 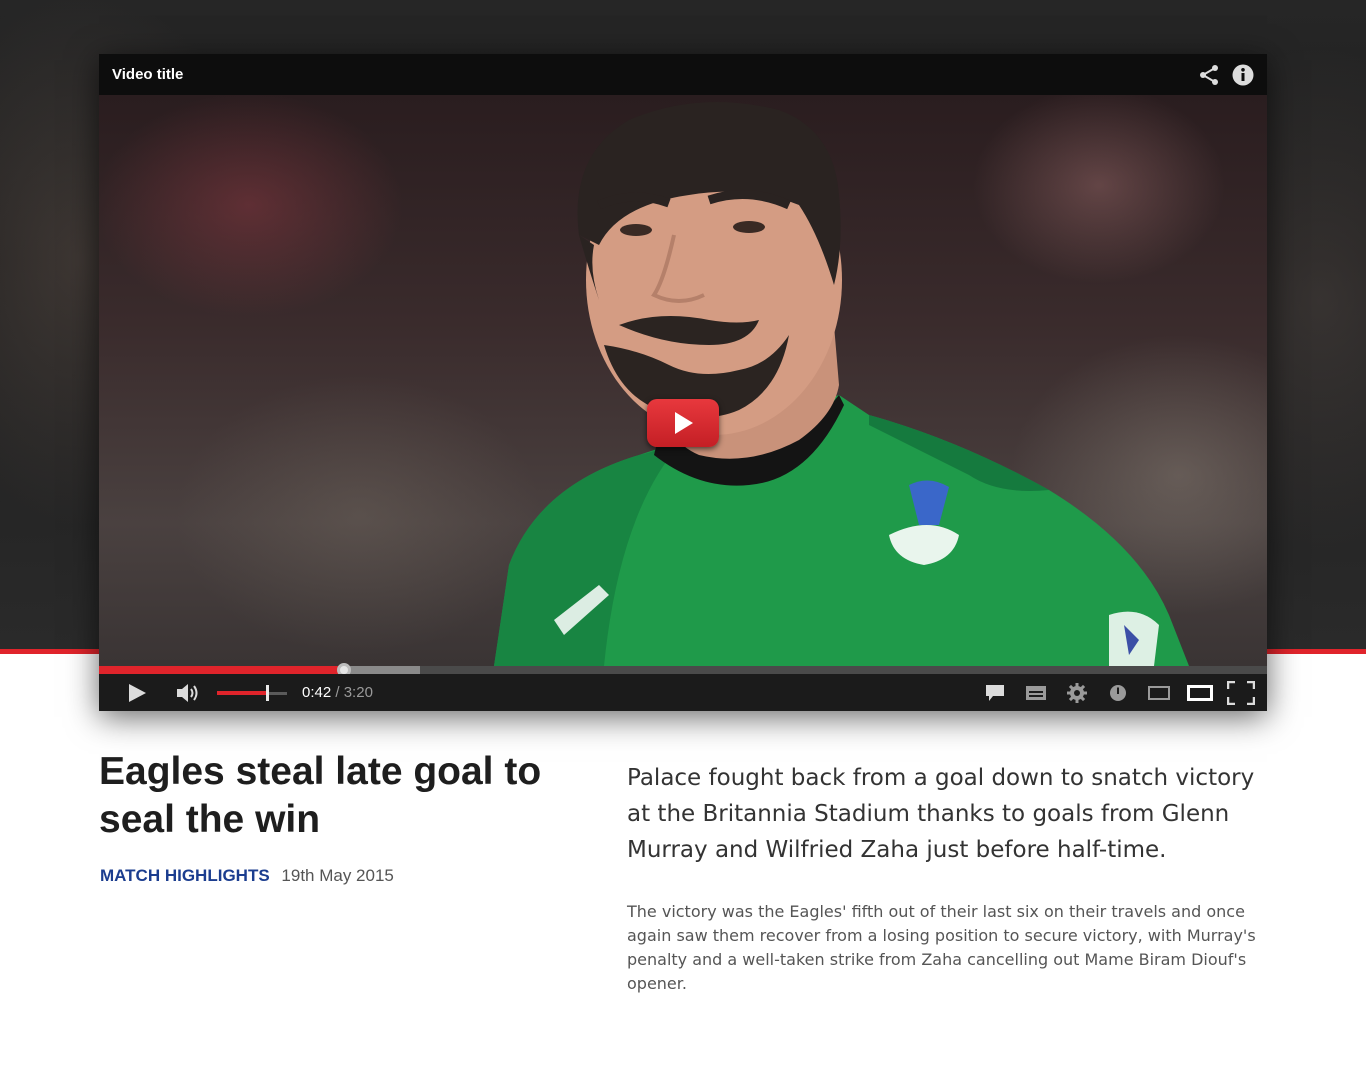 I want to click on settings-button, so click(x=1076, y=692).